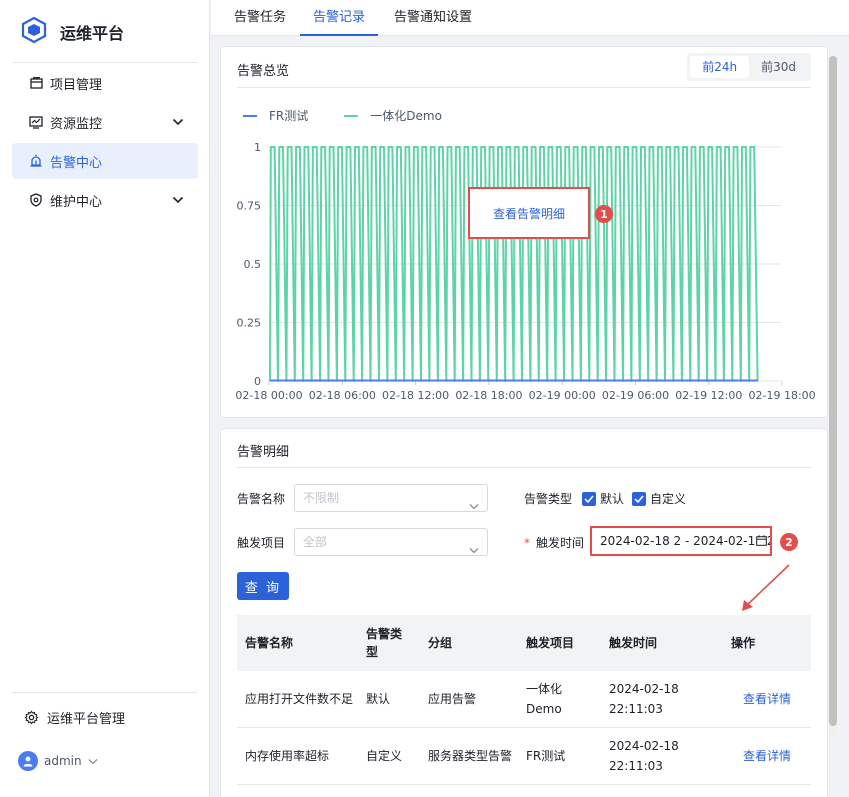 The image size is (849, 797). I want to click on select-placeholder: 不限制, so click(321, 498).